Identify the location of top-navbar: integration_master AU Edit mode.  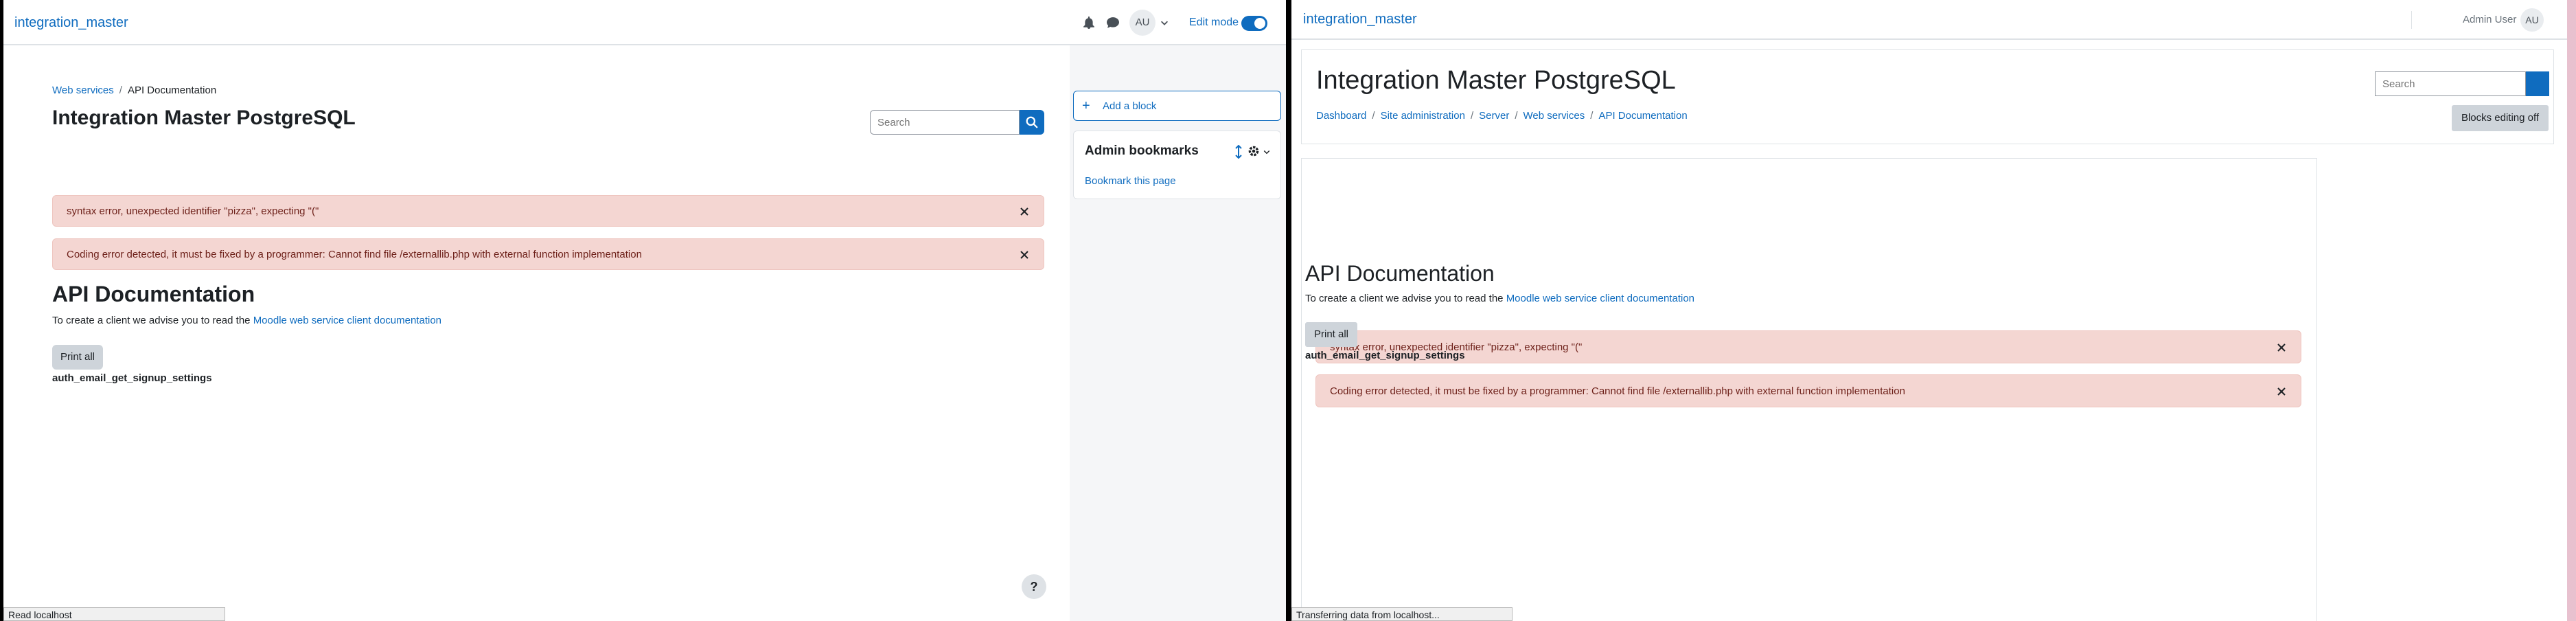
(644, 22).